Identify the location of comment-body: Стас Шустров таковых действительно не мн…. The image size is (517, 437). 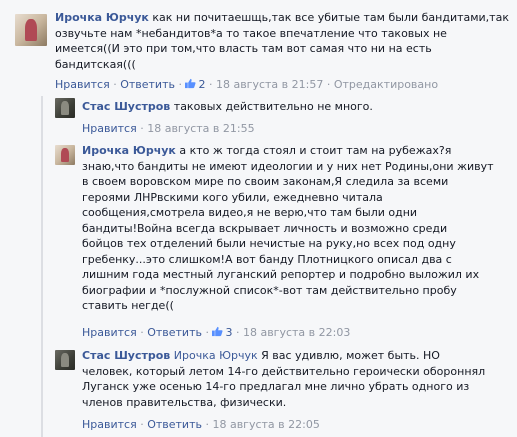
(297, 107).